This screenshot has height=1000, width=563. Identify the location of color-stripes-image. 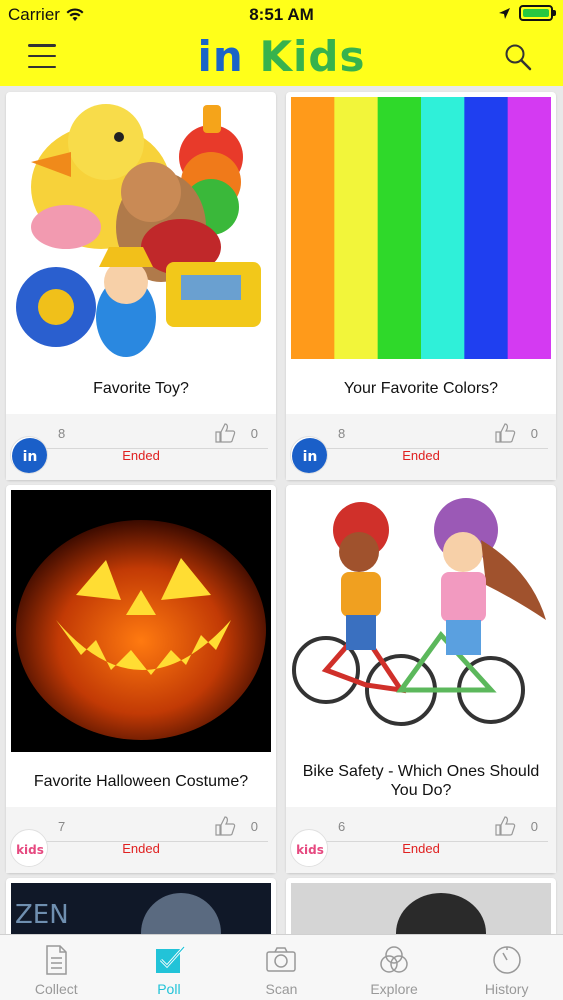
(421, 228).